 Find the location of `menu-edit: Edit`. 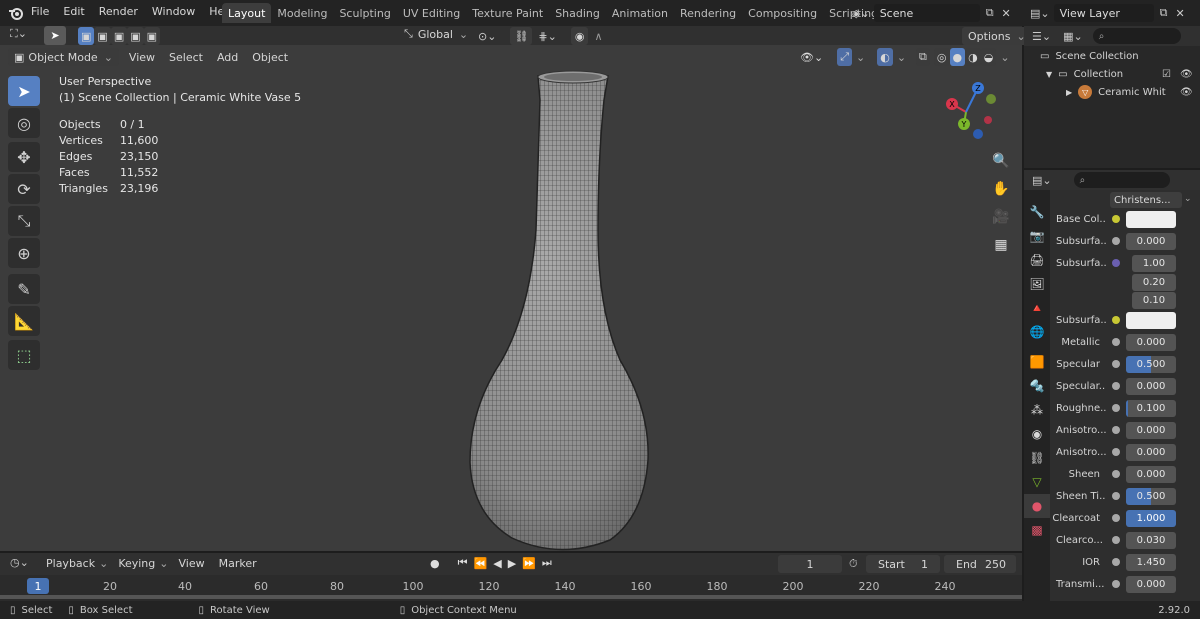

menu-edit: Edit is located at coordinates (73, 11).